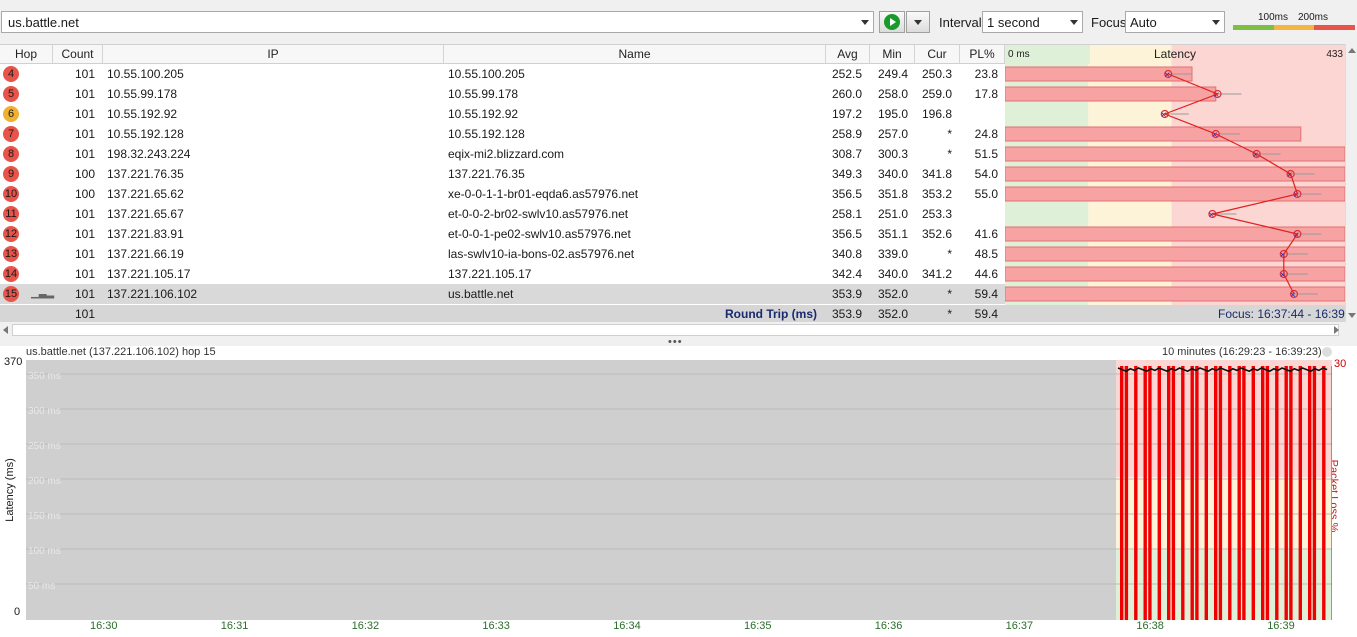  Describe the element at coordinates (1242, 352) in the screenshot. I see `timeline-range: 10 minutes (16:29:23 - 16:39:23)` at that location.